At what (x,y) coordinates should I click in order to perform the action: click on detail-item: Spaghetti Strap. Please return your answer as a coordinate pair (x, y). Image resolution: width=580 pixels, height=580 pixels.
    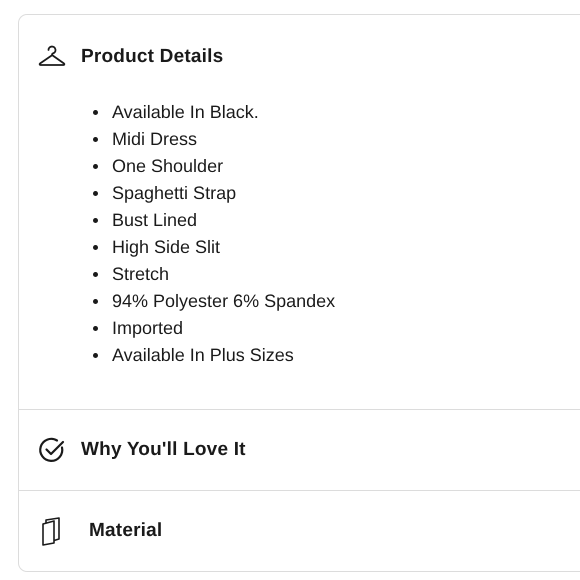
    Looking at the image, I should click on (174, 193).